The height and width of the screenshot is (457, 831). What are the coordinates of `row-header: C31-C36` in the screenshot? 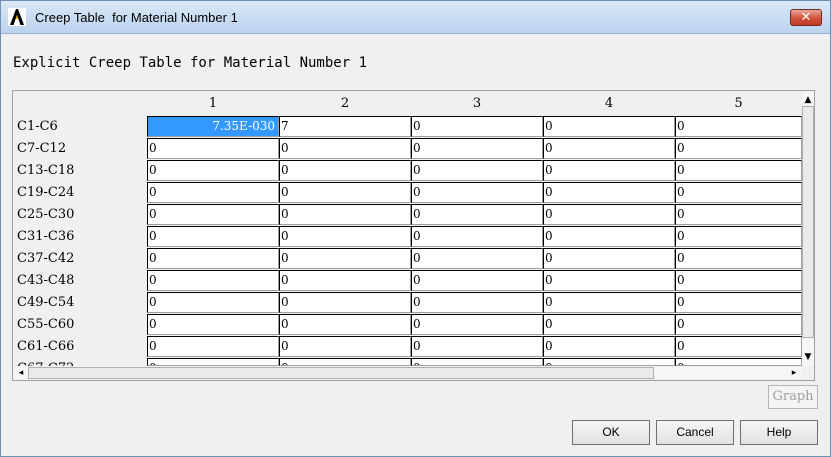 It's located at (46, 236).